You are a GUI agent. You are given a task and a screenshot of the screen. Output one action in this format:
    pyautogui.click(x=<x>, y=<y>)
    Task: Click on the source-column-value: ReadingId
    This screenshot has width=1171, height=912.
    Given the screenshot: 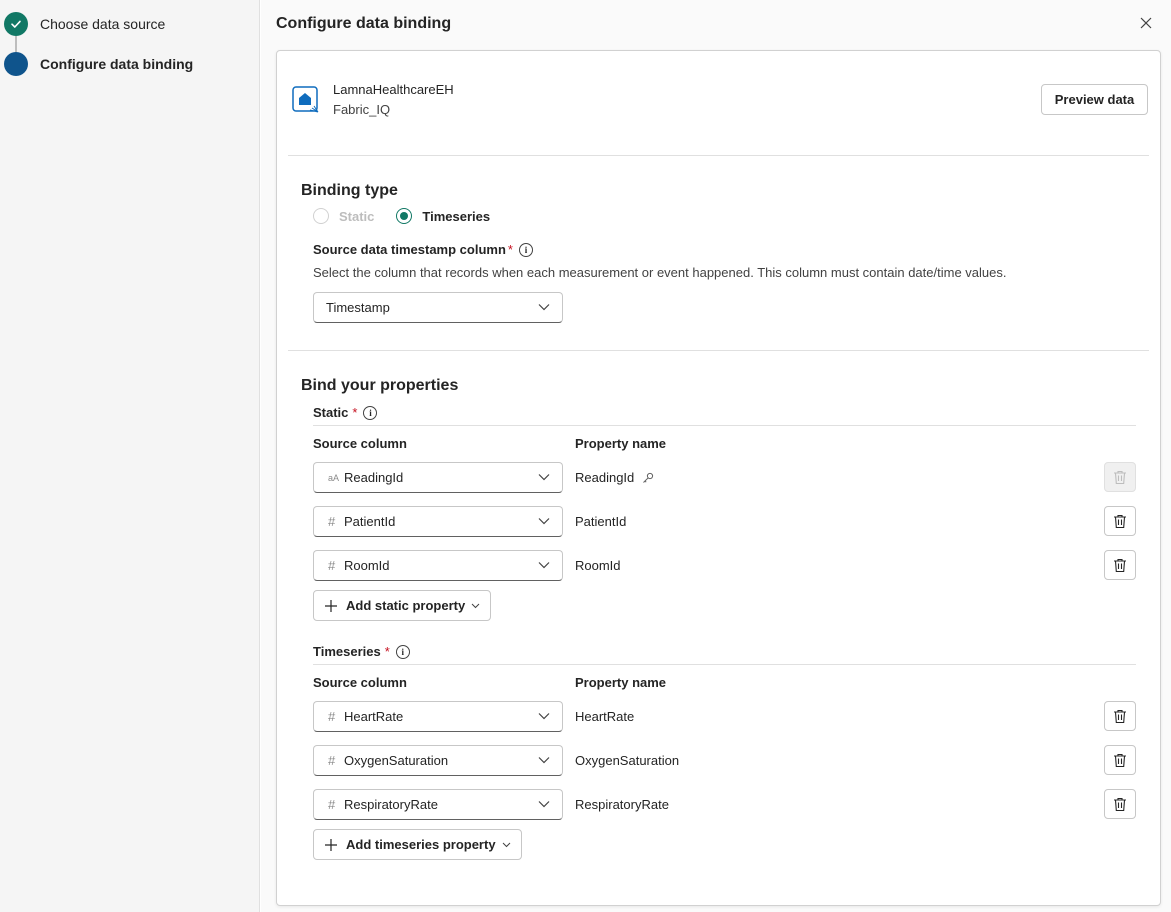 What is the action you would take?
    pyautogui.click(x=374, y=477)
    